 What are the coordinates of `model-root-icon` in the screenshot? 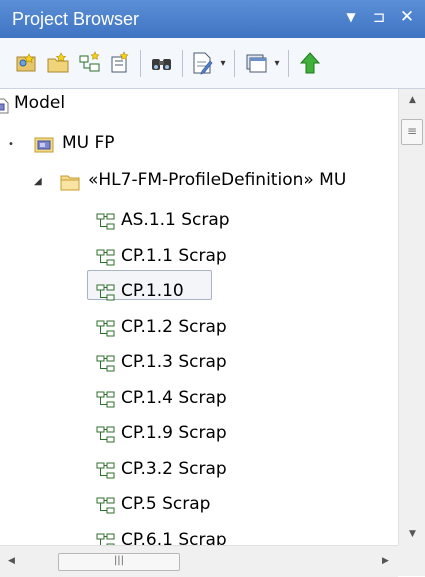 It's located at (4, 106).